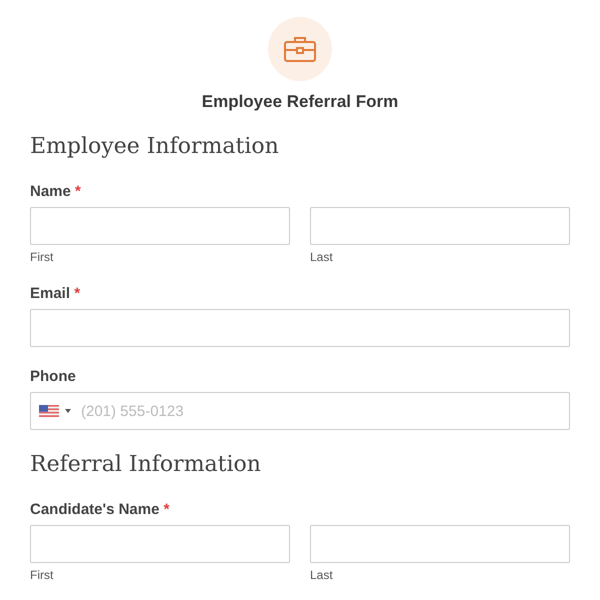 The height and width of the screenshot is (600, 600). Describe the element at coordinates (100, 510) in the screenshot. I see `field-label: Candidate's Name *` at that location.